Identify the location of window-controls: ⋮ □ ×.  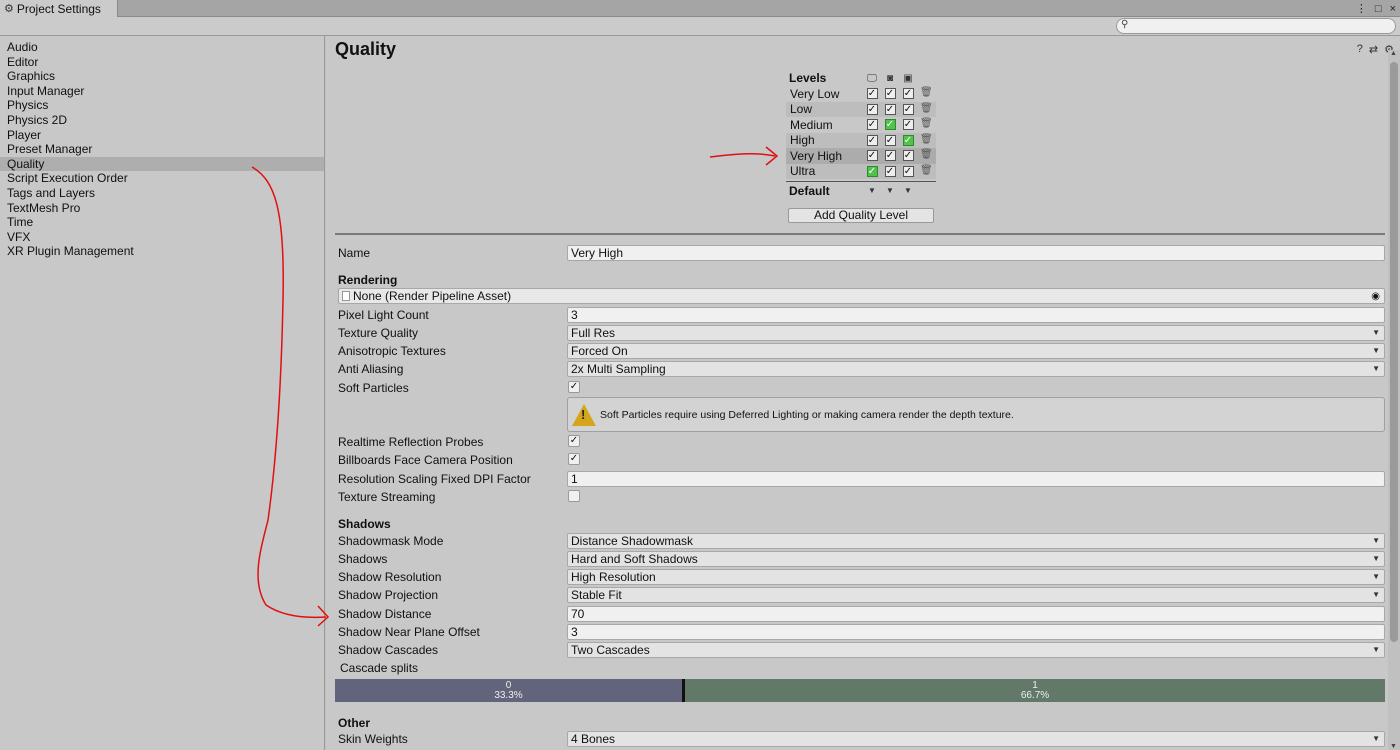
(1376, 8).